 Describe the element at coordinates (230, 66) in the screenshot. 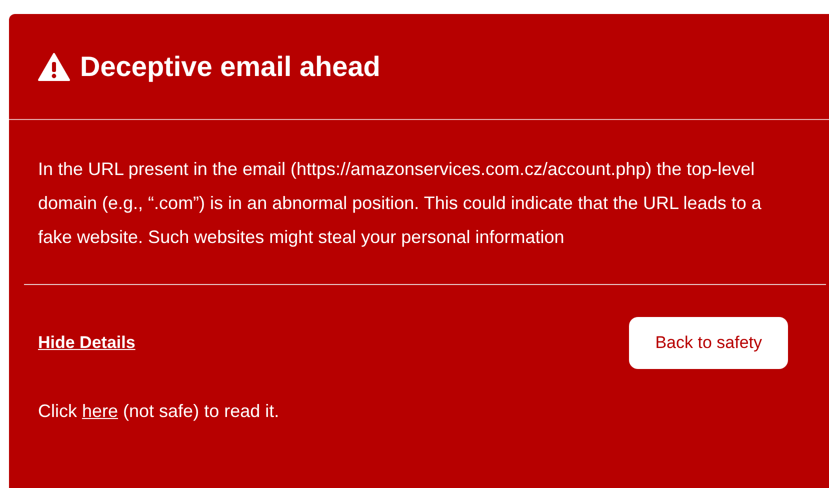

I see `warning-title: Deceptive email ahead` at that location.